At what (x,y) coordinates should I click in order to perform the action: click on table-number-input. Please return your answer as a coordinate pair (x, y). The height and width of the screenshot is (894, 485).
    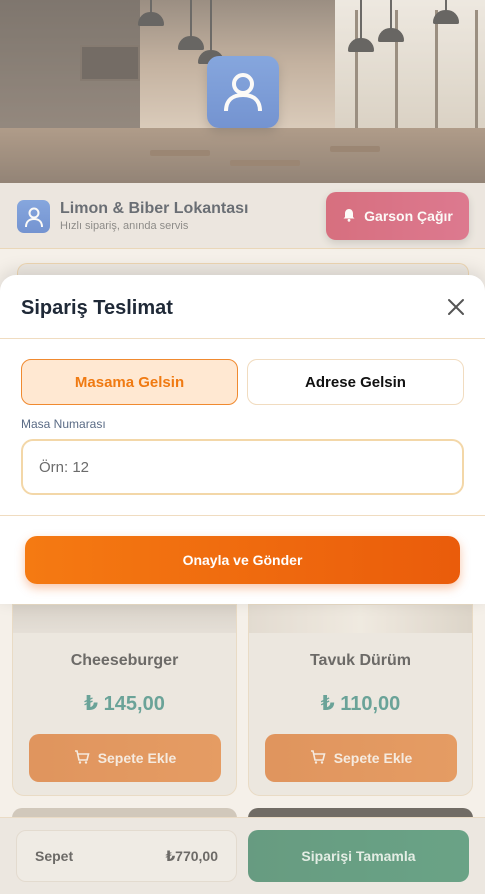
    Looking at the image, I should click on (242, 467).